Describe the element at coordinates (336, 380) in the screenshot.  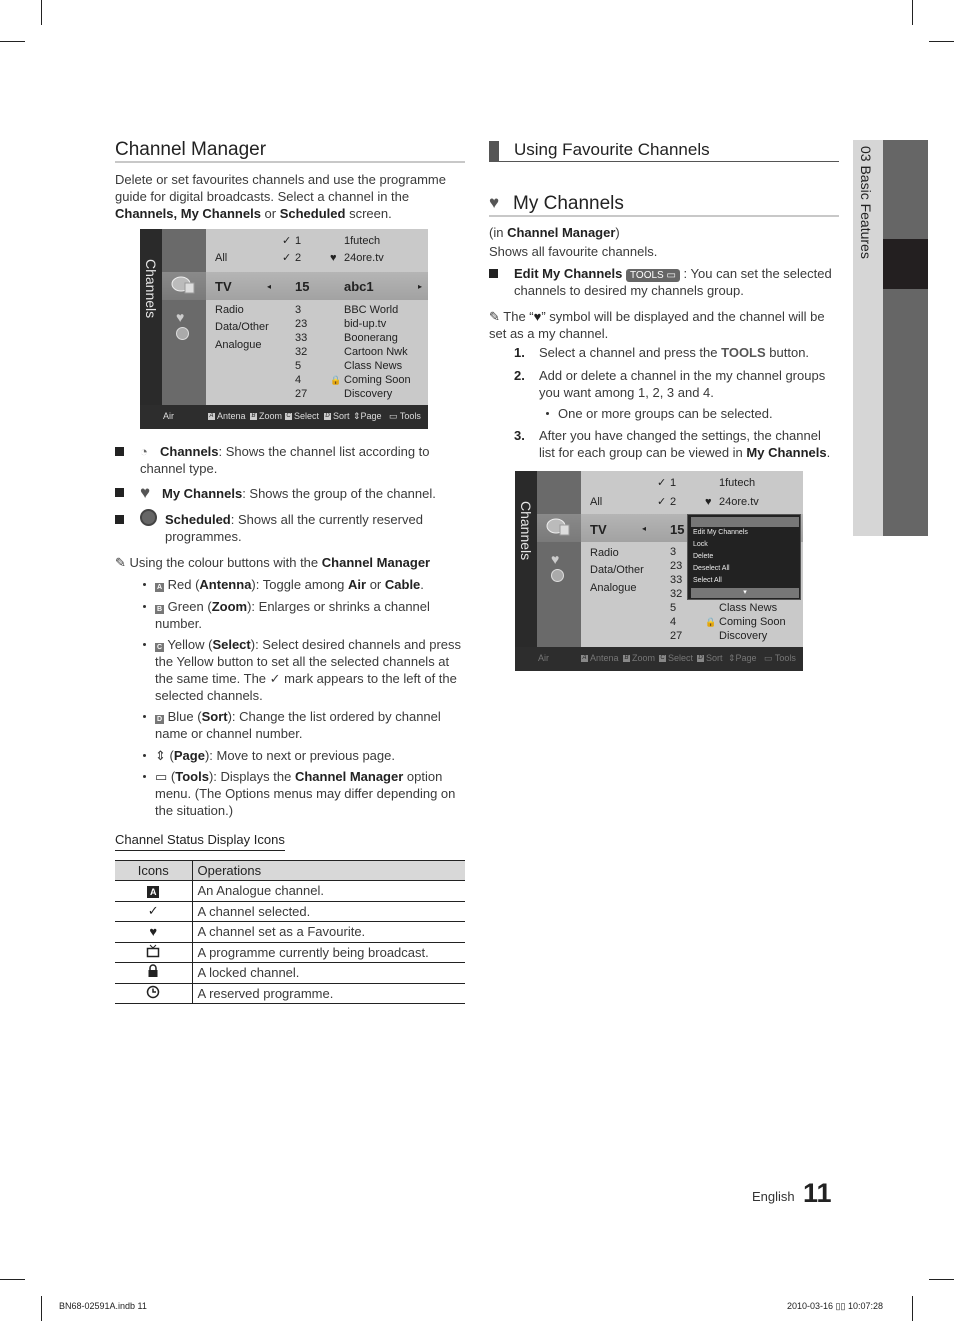
I see `lock-icon: 🔒` at that location.